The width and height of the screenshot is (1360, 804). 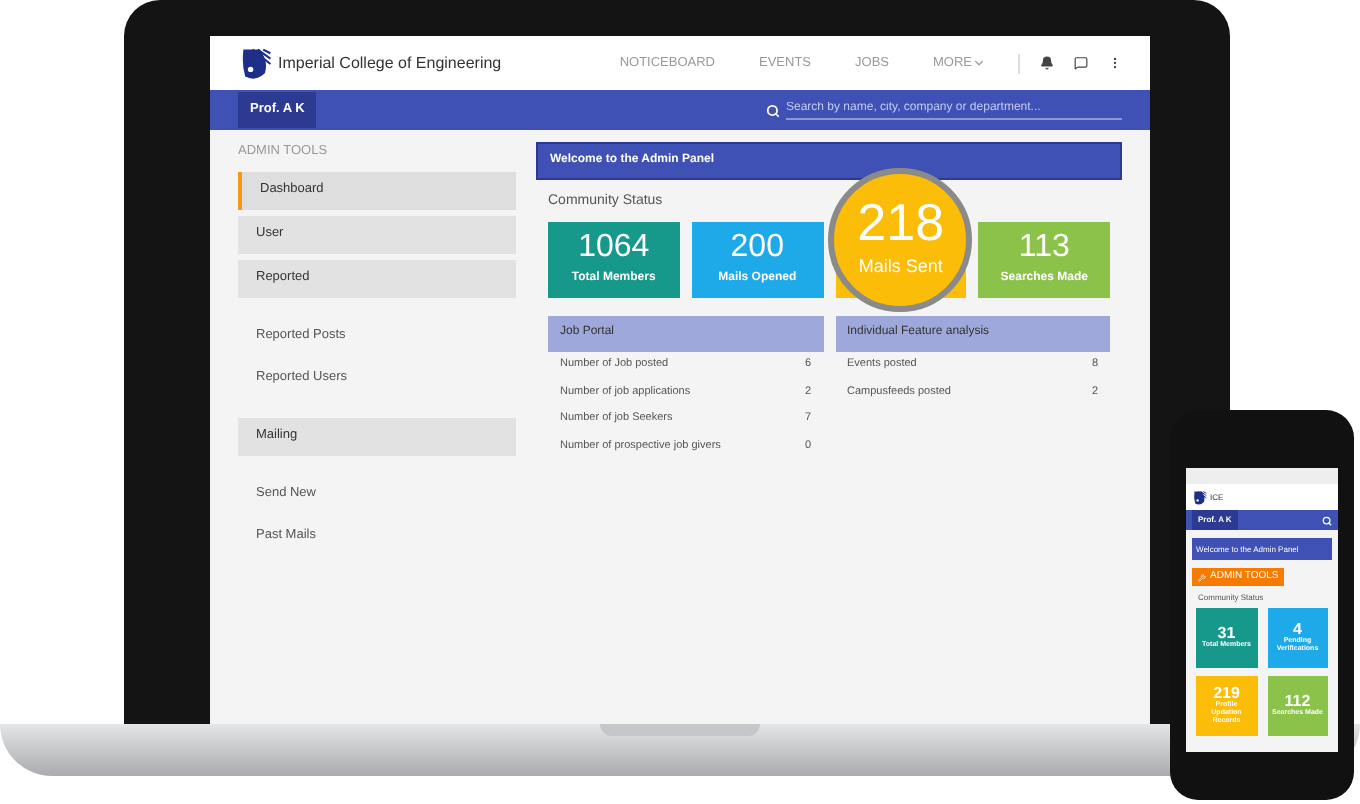 What do you see at coordinates (757, 247) in the screenshot?
I see `stat-value: 200` at bounding box center [757, 247].